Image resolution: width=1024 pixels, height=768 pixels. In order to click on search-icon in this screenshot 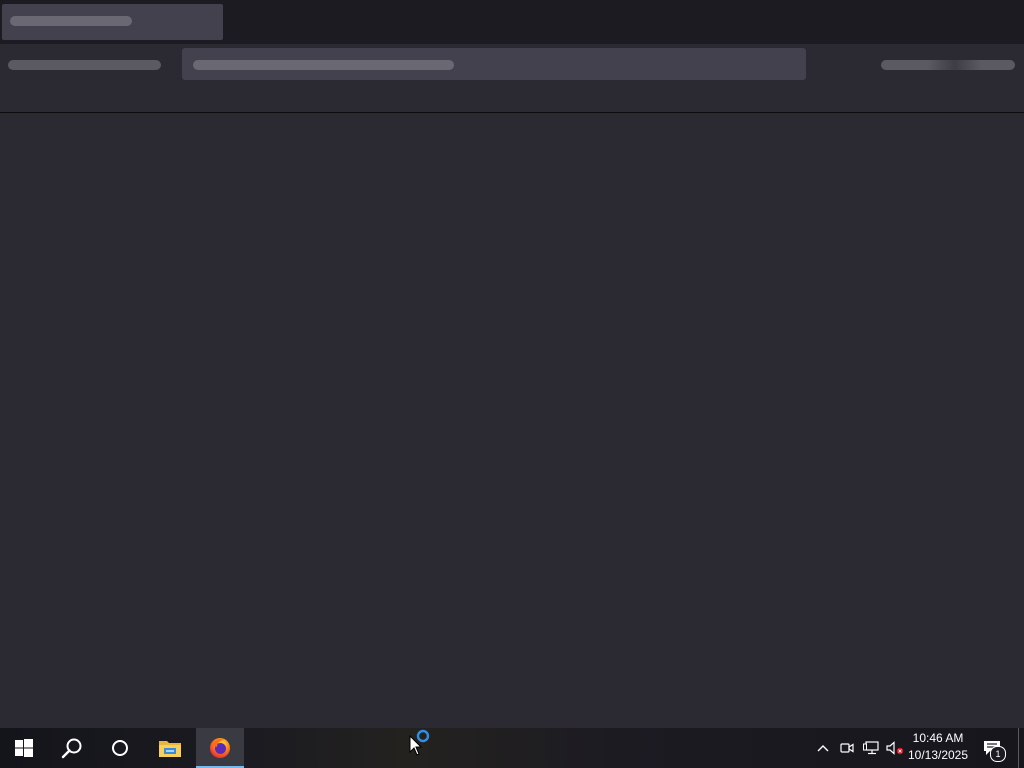, I will do `click(71, 748)`.